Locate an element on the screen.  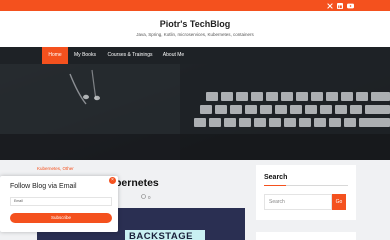
youtube-icon is located at coordinates (350, 5).